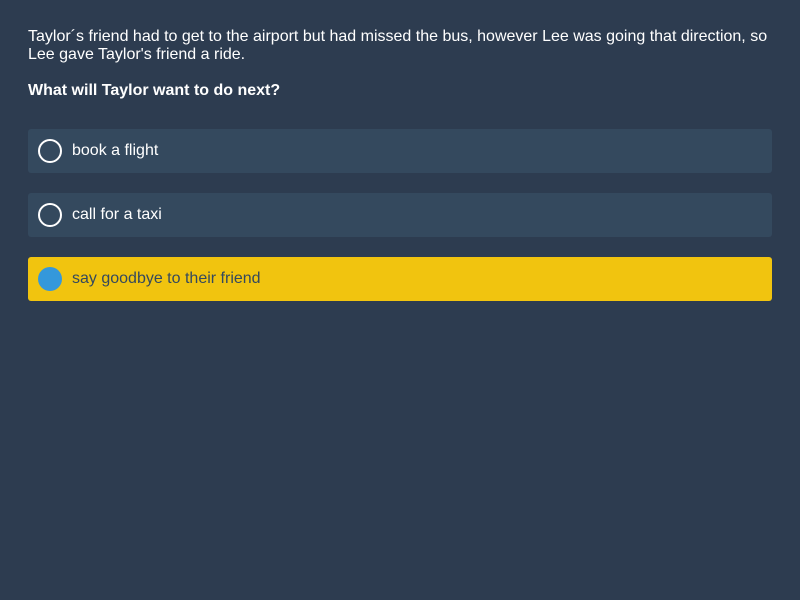 This screenshot has height=600, width=800. I want to click on answer-option-2: call for a taxi, so click(400, 215).